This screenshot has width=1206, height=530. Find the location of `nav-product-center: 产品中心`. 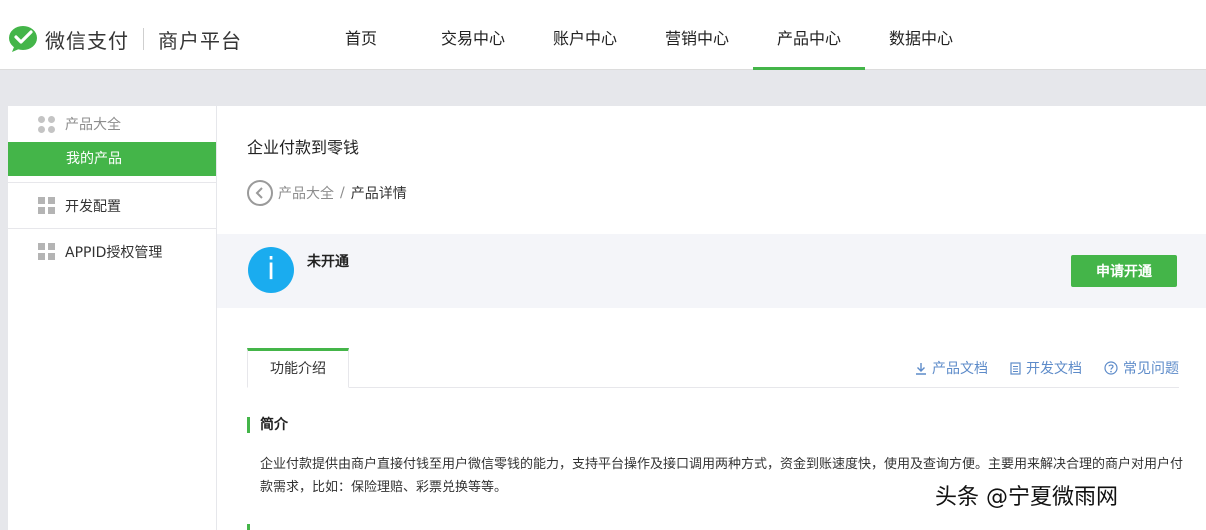

nav-product-center: 产品中心 is located at coordinates (809, 35).